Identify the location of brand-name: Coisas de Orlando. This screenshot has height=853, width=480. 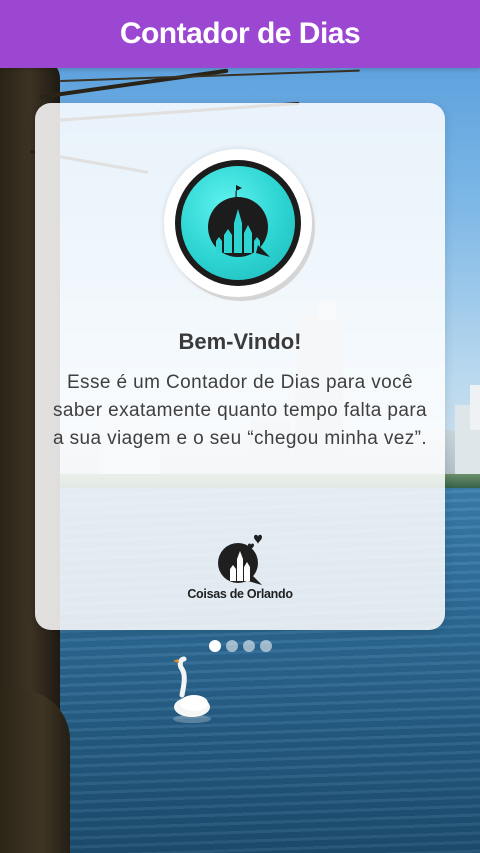
(240, 594).